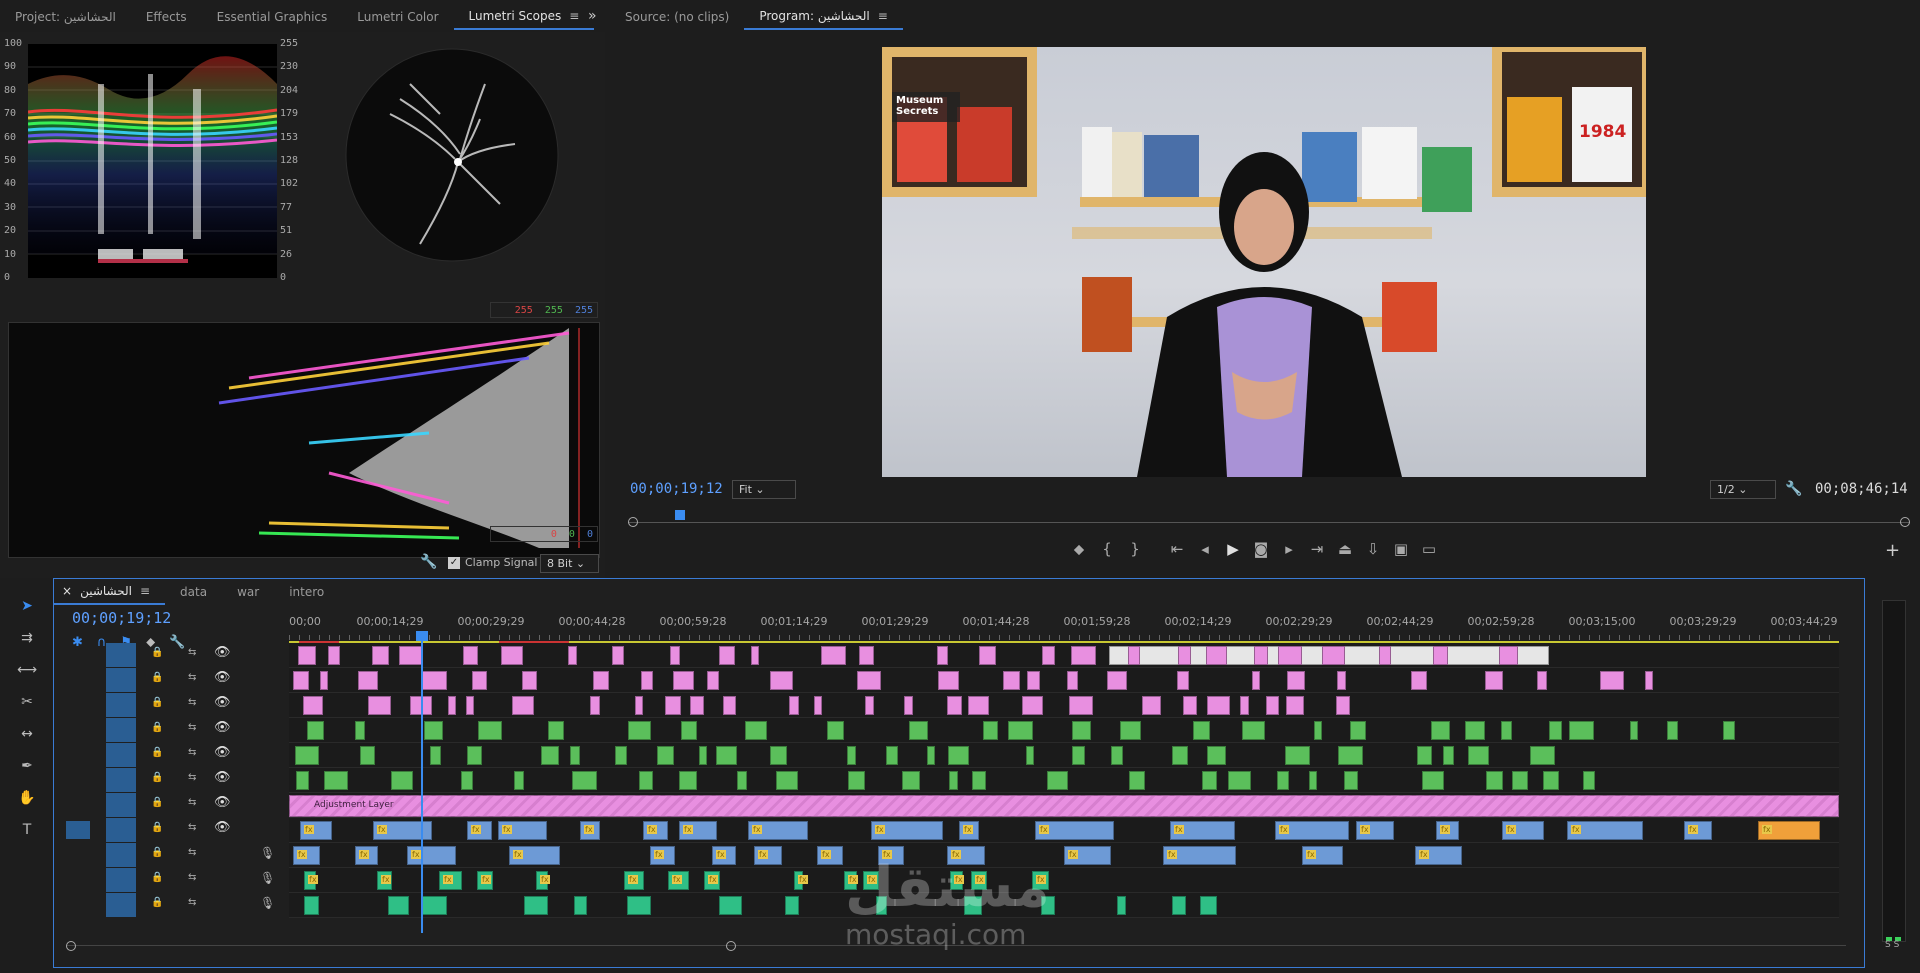 The width and height of the screenshot is (1920, 973). I want to click on panel-menu-icon: ≡, so click(574, 16).